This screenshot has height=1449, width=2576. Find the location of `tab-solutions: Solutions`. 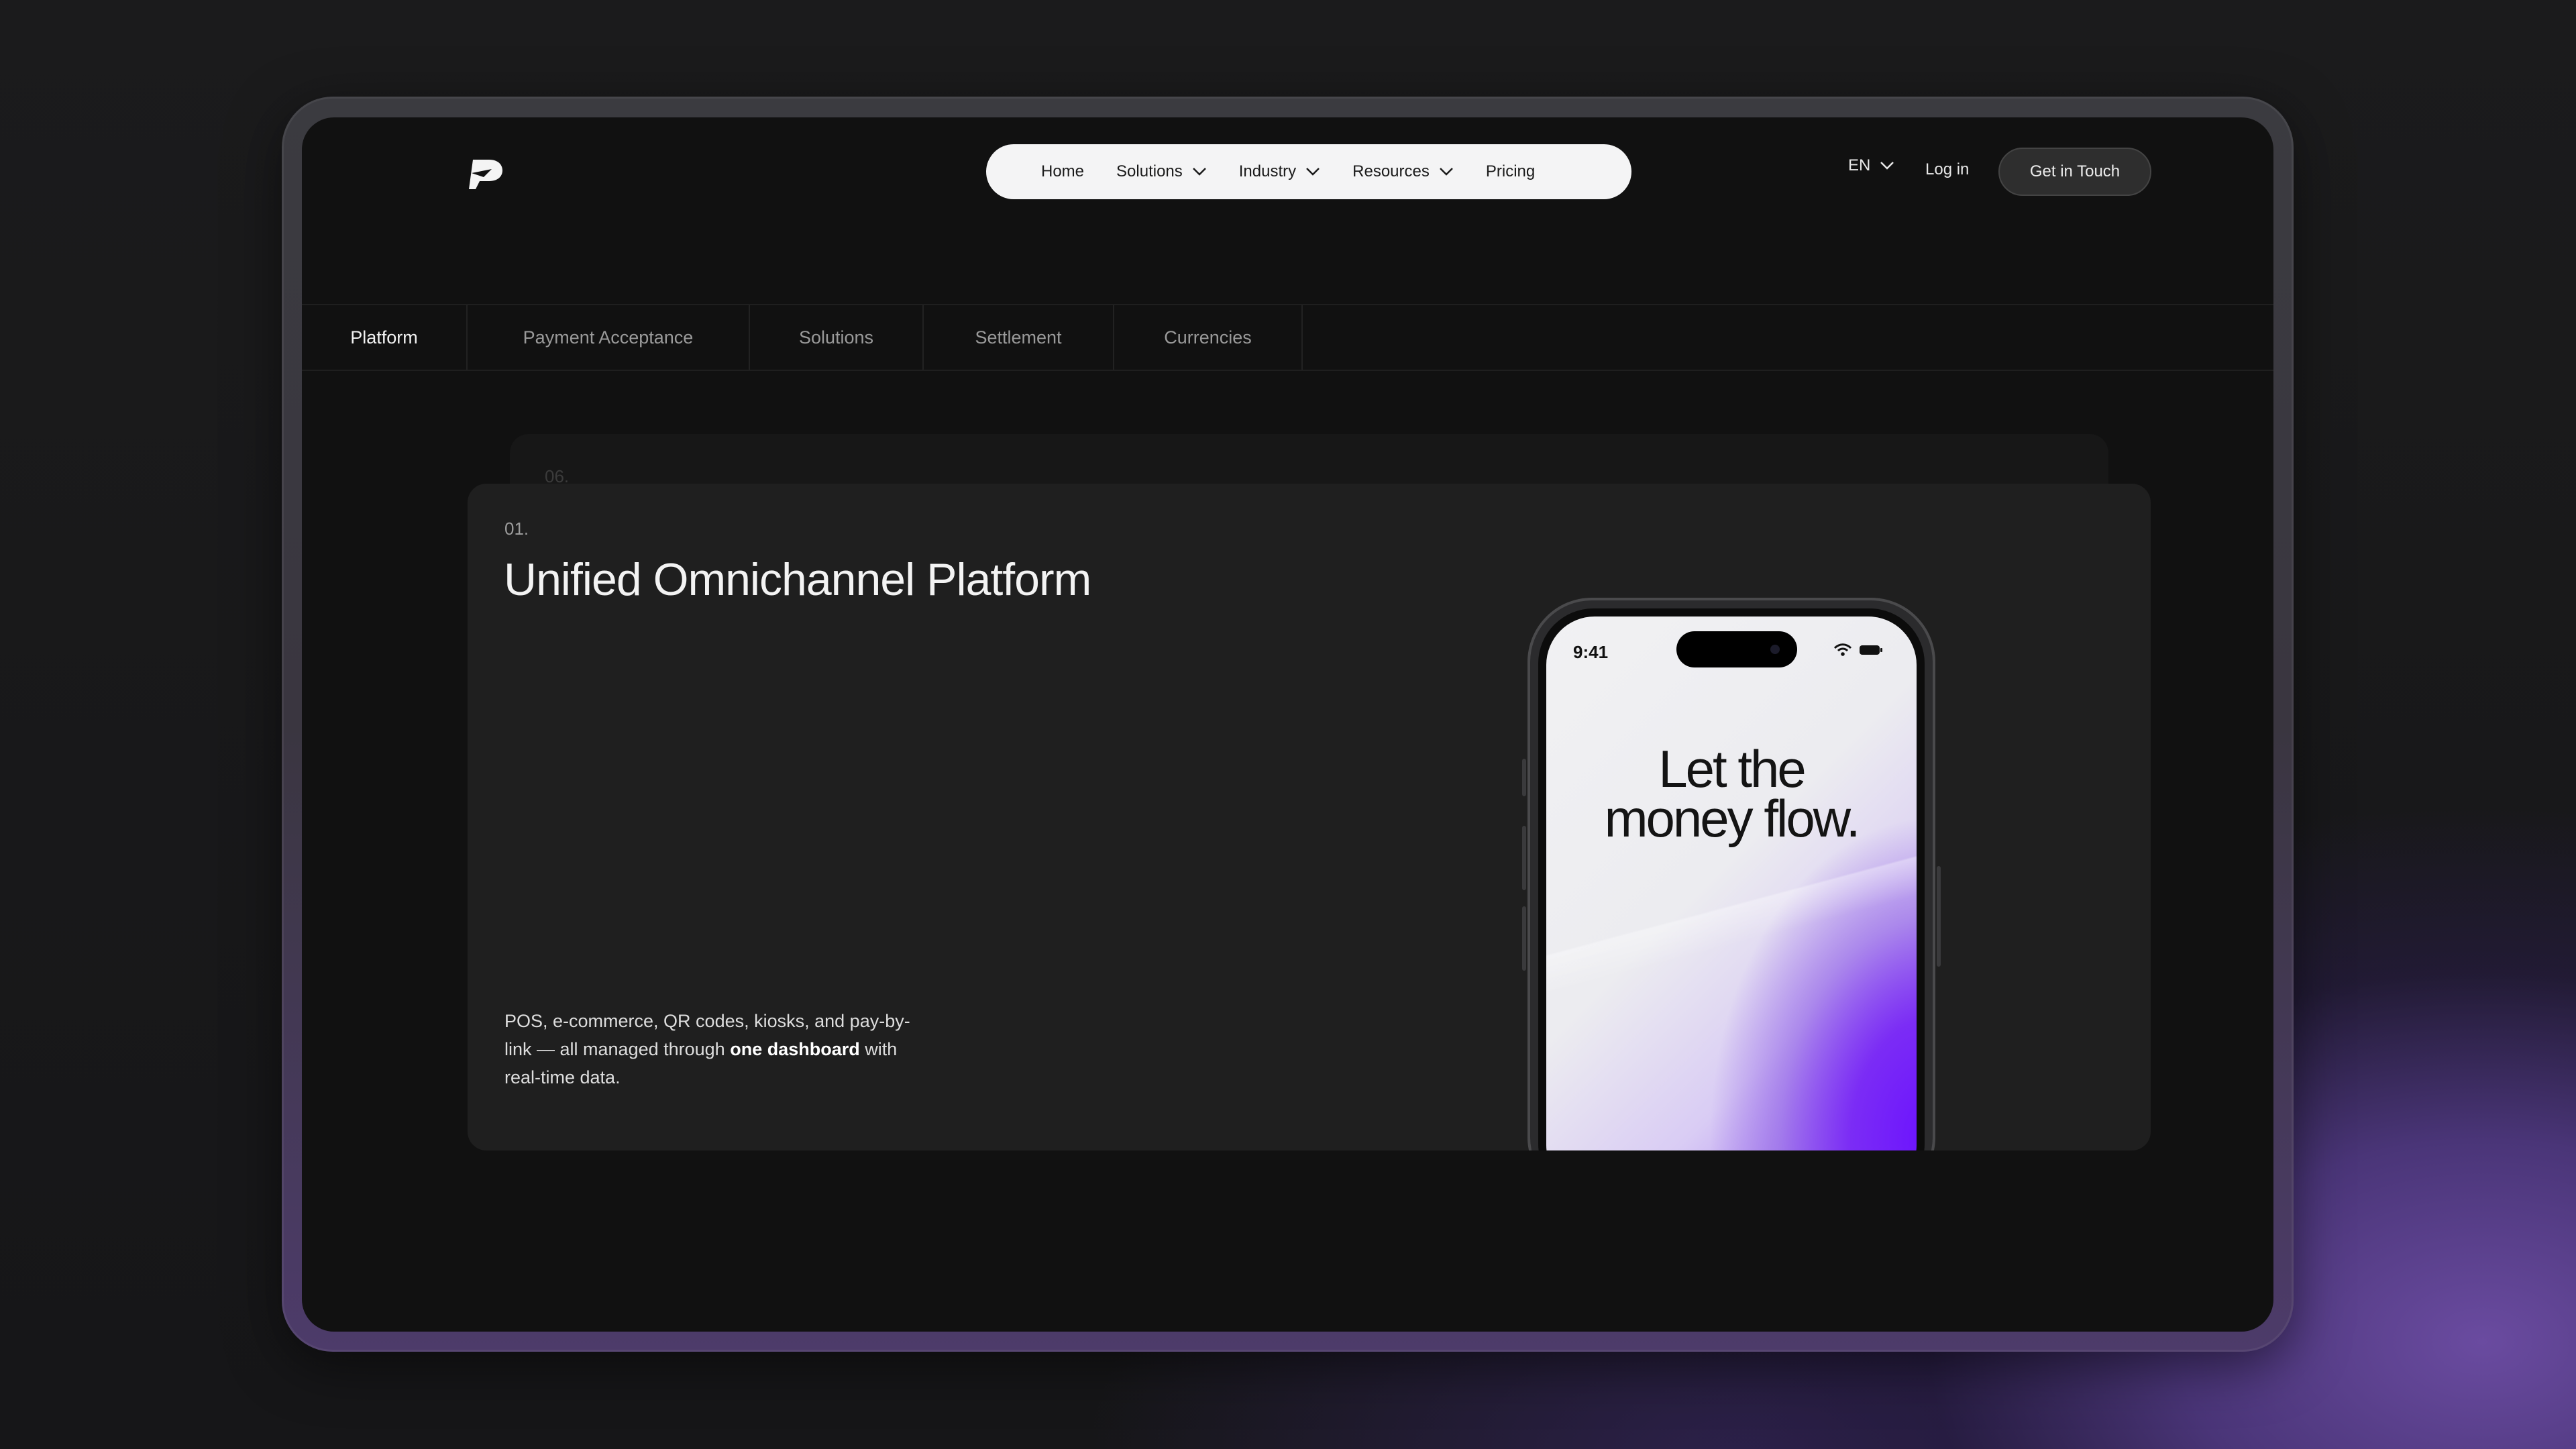

tab-solutions: Solutions is located at coordinates (837, 337).